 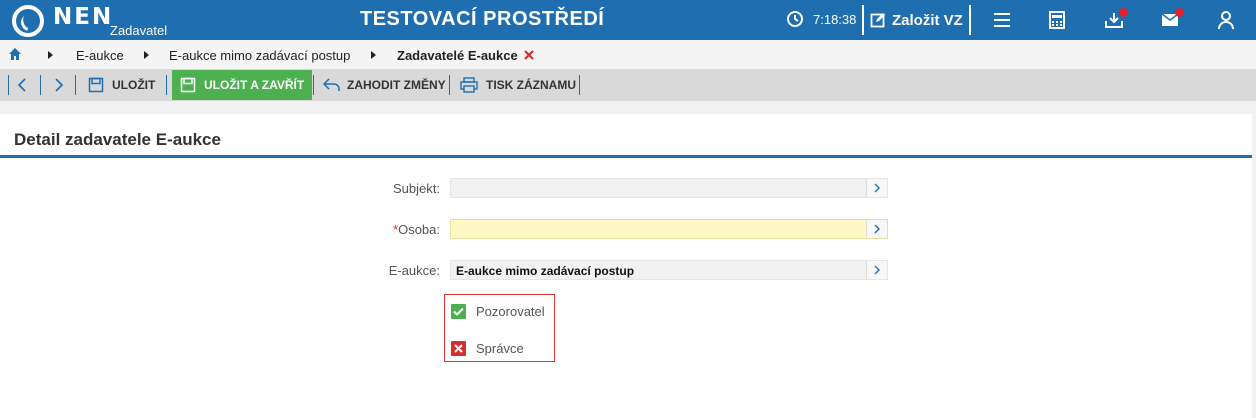 What do you see at coordinates (414, 270) in the screenshot?
I see `eaukce-label: E-aukce:` at bounding box center [414, 270].